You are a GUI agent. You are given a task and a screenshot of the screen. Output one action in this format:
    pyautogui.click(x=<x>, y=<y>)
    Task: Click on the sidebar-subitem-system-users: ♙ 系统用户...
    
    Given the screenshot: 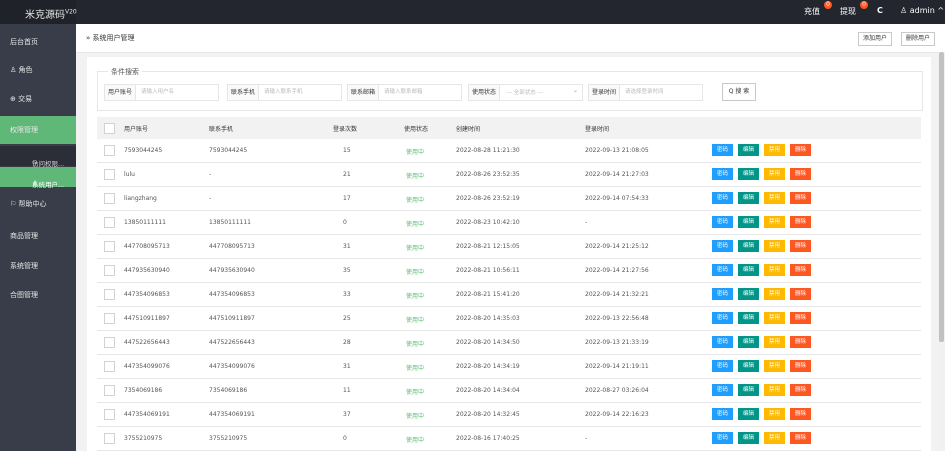 What is the action you would take?
    pyautogui.click(x=38, y=178)
    